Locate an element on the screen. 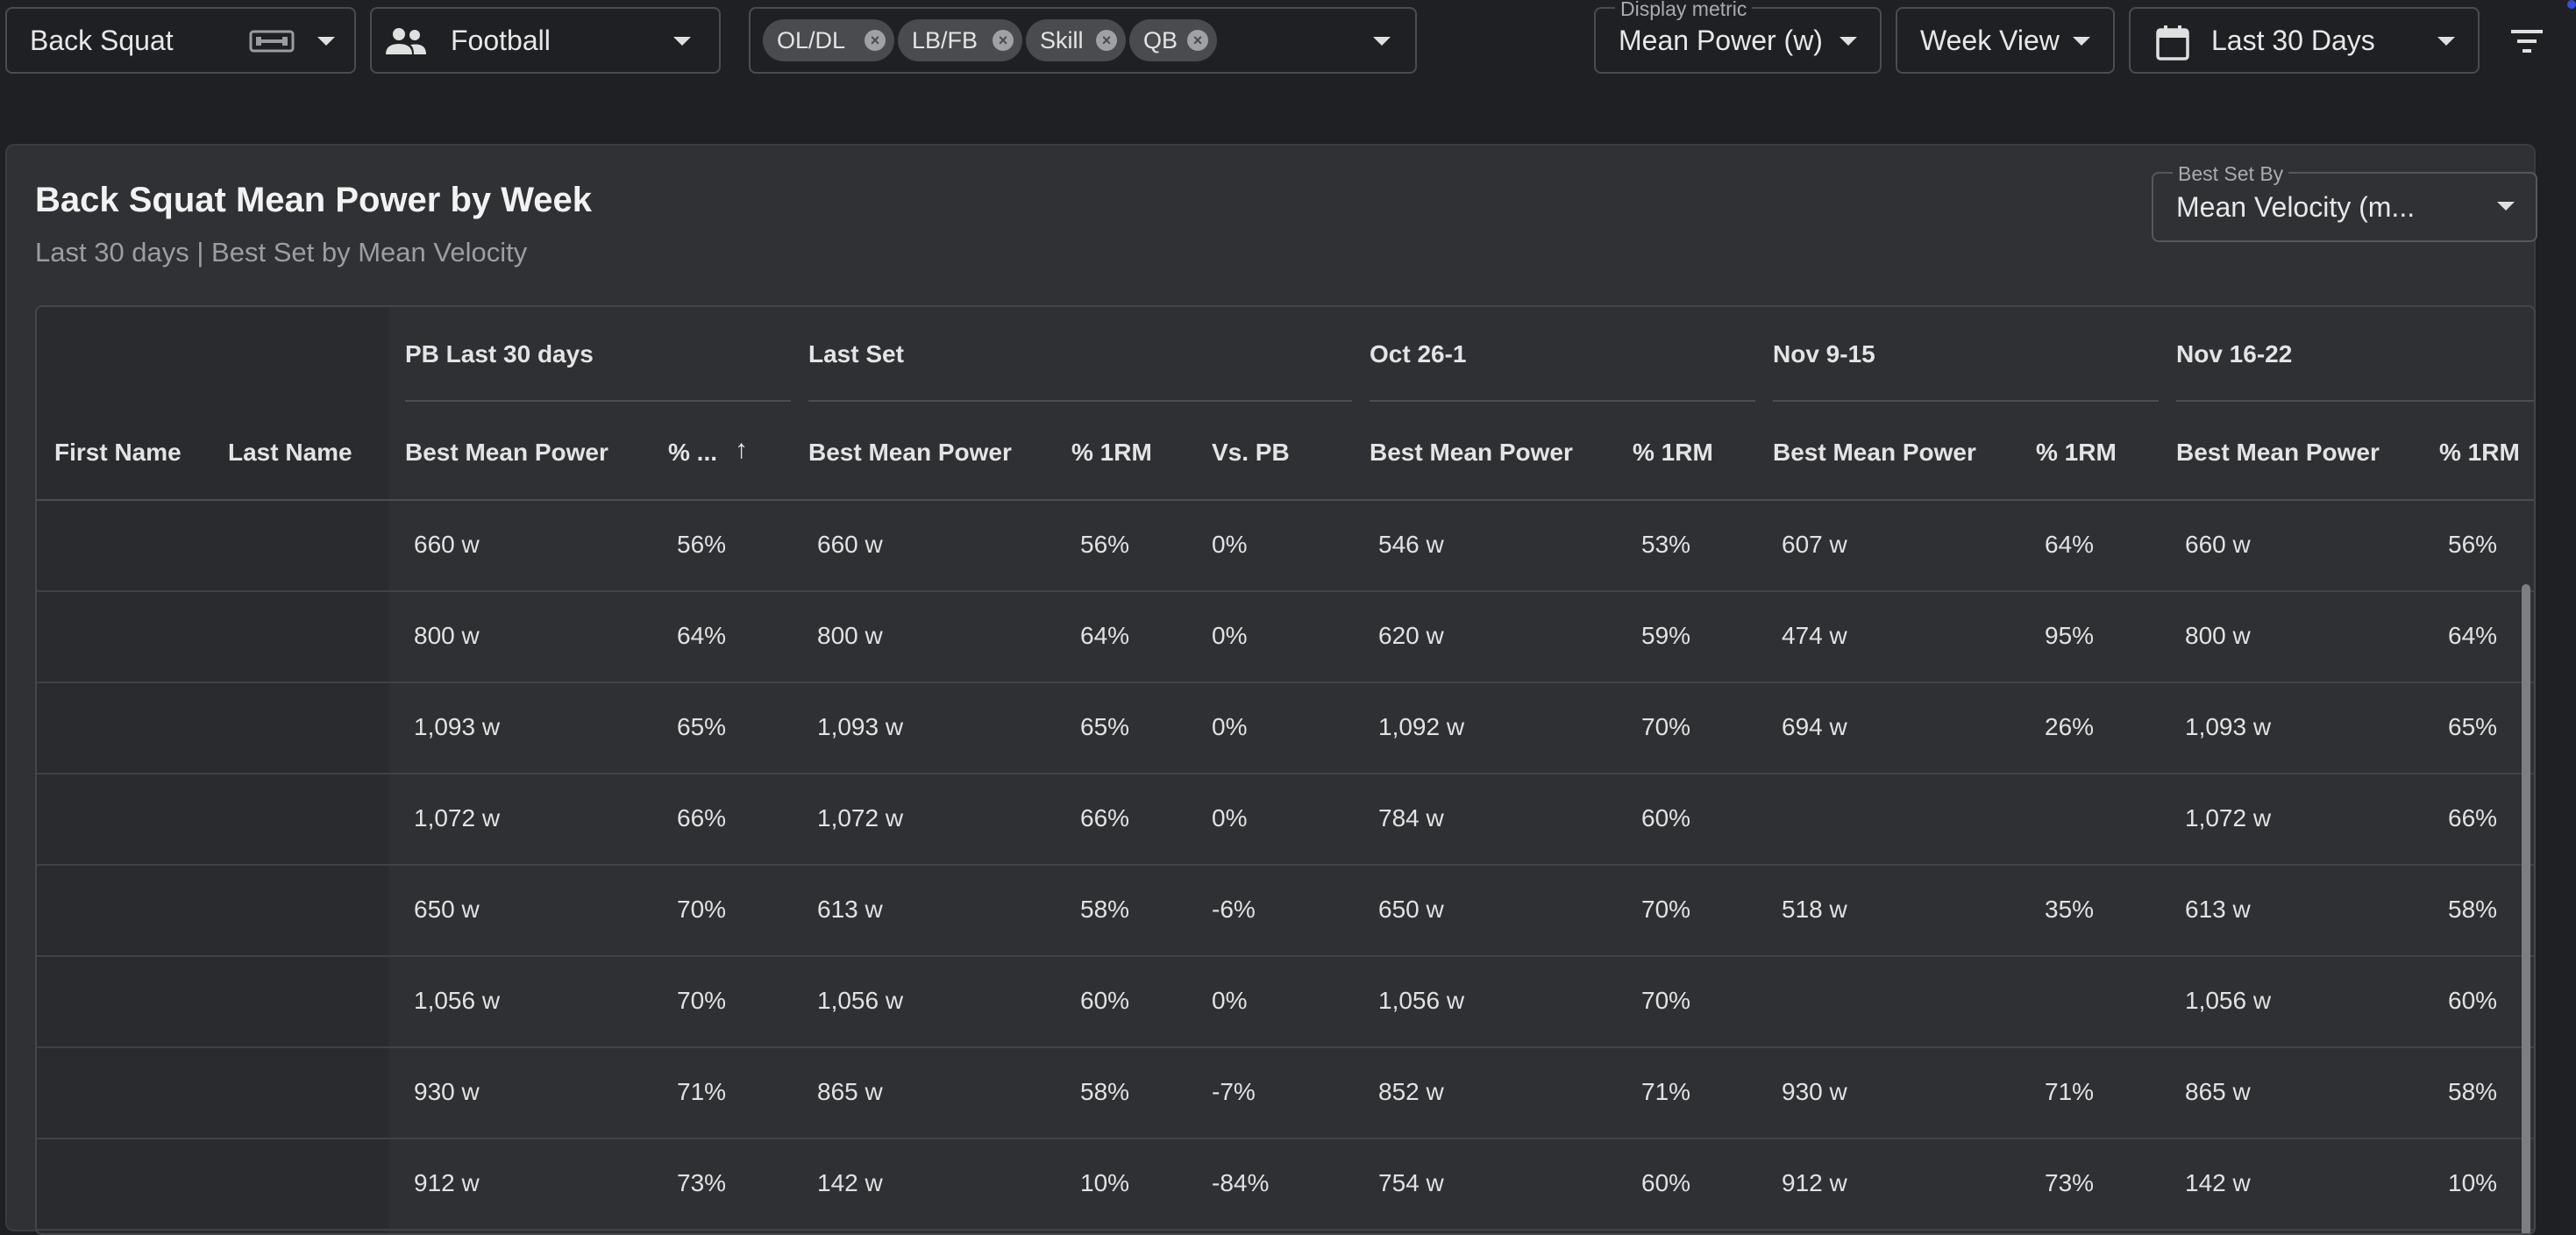 The width and height of the screenshot is (2576, 1235). header-week3-percent-1rm: % 1RM is located at coordinates (2479, 453).